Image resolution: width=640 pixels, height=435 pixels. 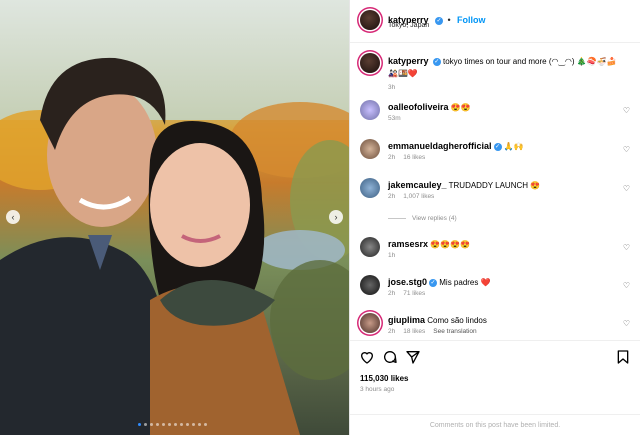 I want to click on comment-icon, so click(x=390, y=357).